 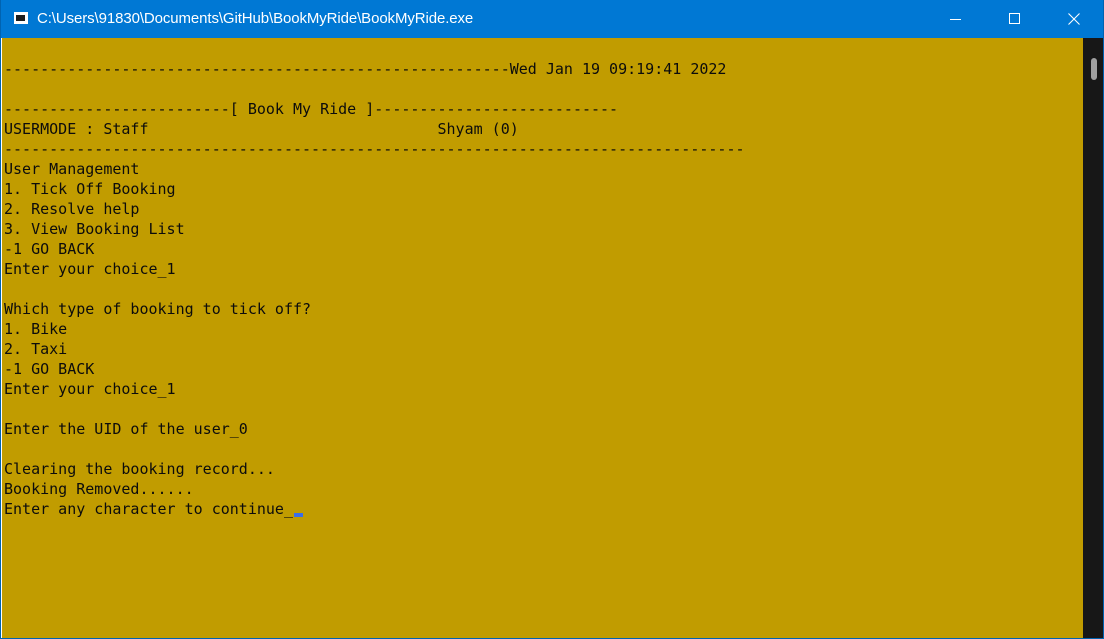 I want to click on close-icon, so click(x=1074, y=19).